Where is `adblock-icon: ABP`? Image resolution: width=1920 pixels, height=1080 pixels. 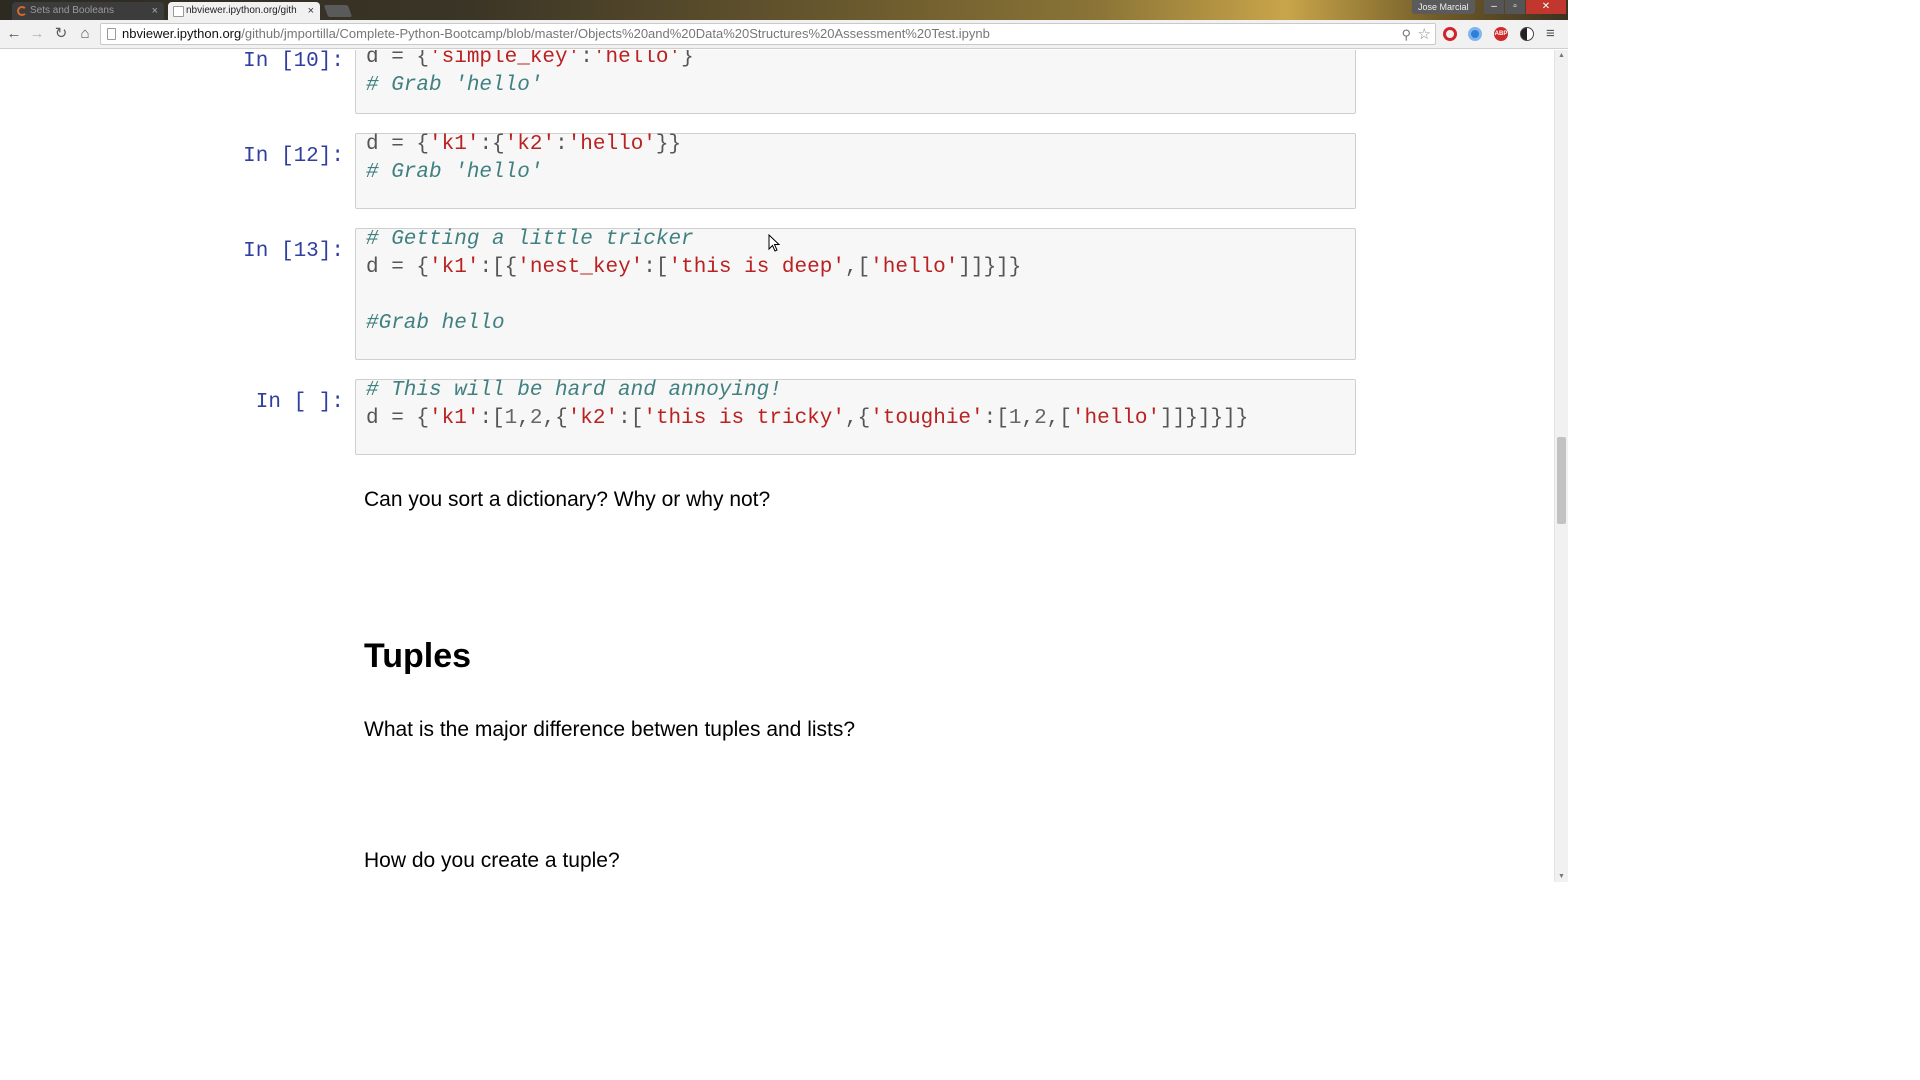 adblock-icon: ABP is located at coordinates (1501, 34).